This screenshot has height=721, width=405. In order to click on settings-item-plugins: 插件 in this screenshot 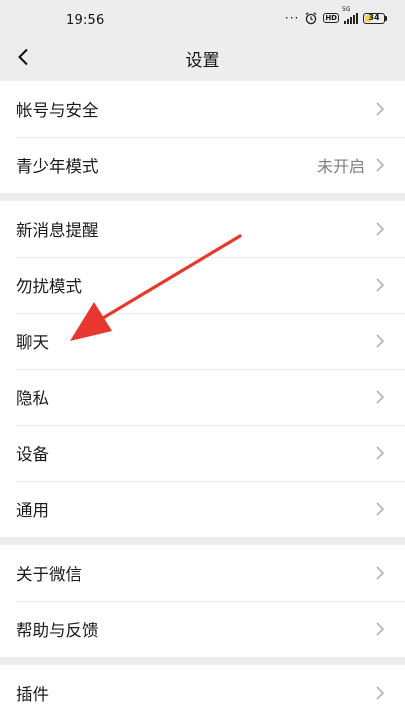, I will do `click(202, 693)`.